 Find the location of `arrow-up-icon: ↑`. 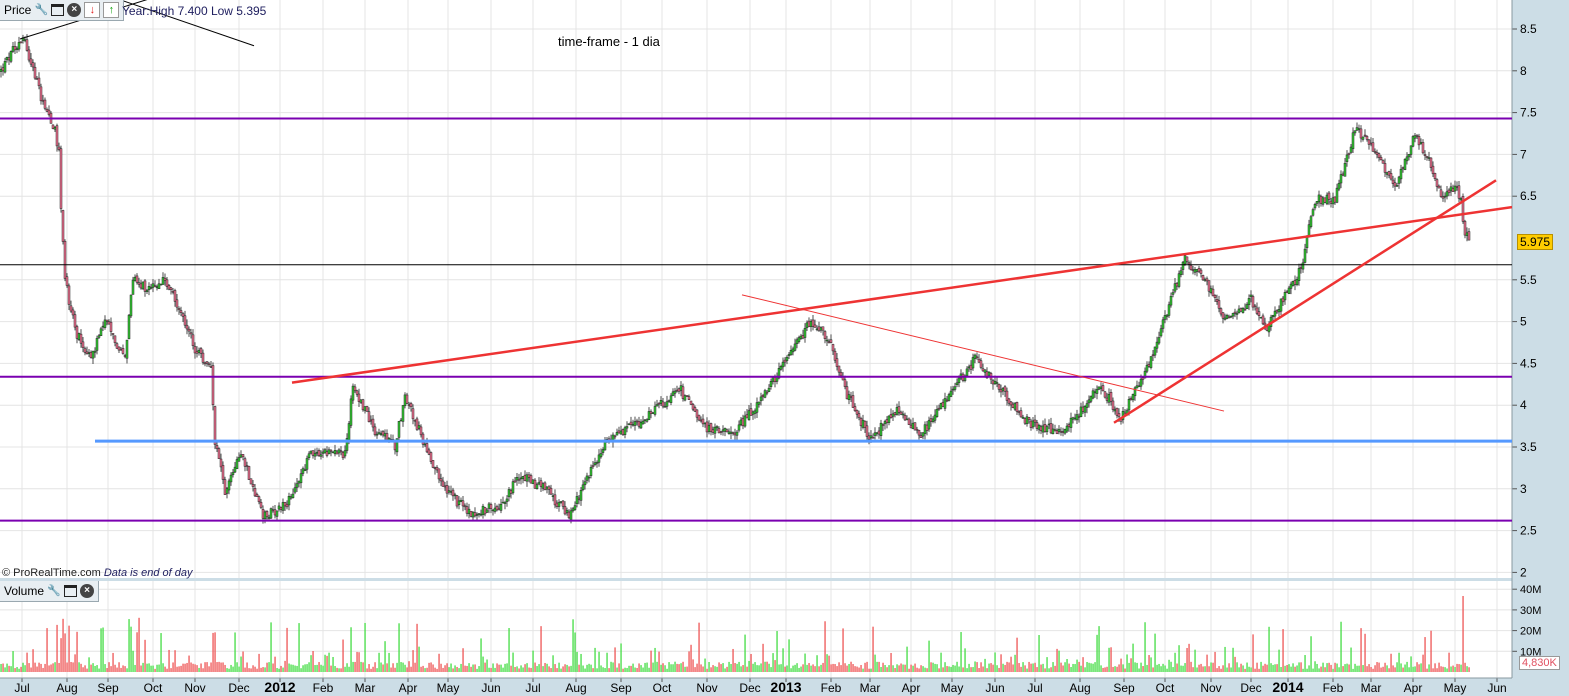

arrow-up-icon: ↑ is located at coordinates (111, 10).